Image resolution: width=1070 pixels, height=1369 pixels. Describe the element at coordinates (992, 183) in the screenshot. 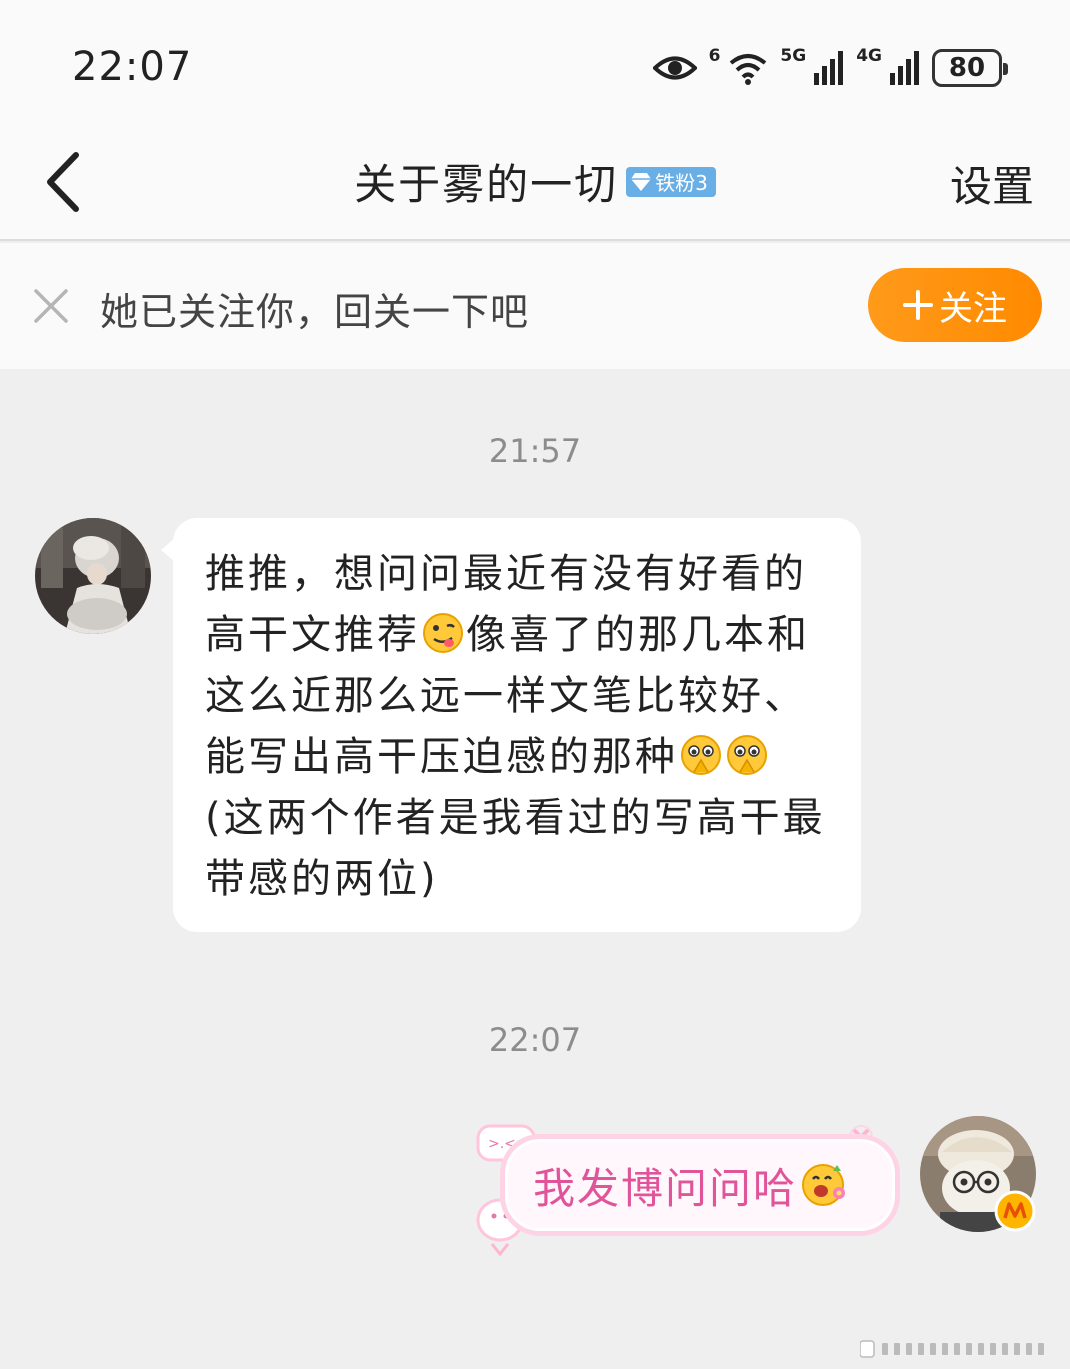

I see `settings-button: 设置` at that location.